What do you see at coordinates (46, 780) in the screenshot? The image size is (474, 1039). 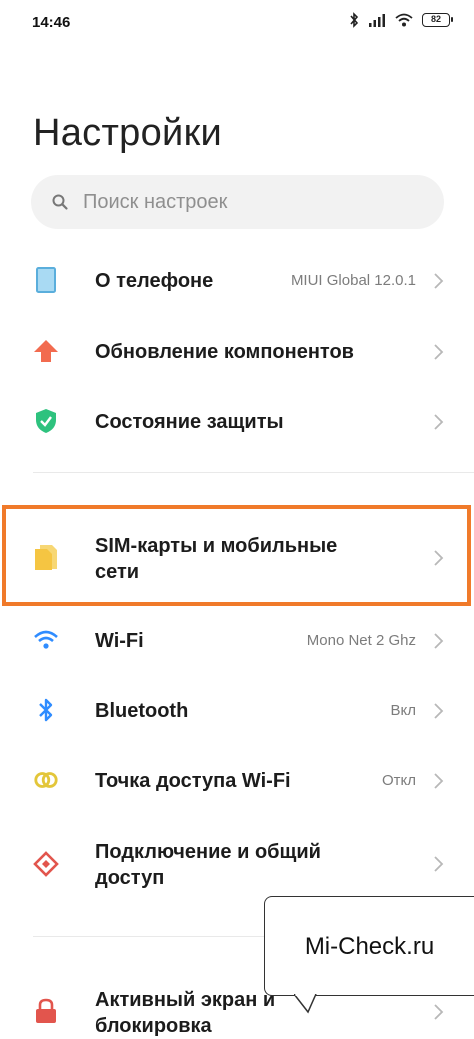 I see `hotspot-icon` at bounding box center [46, 780].